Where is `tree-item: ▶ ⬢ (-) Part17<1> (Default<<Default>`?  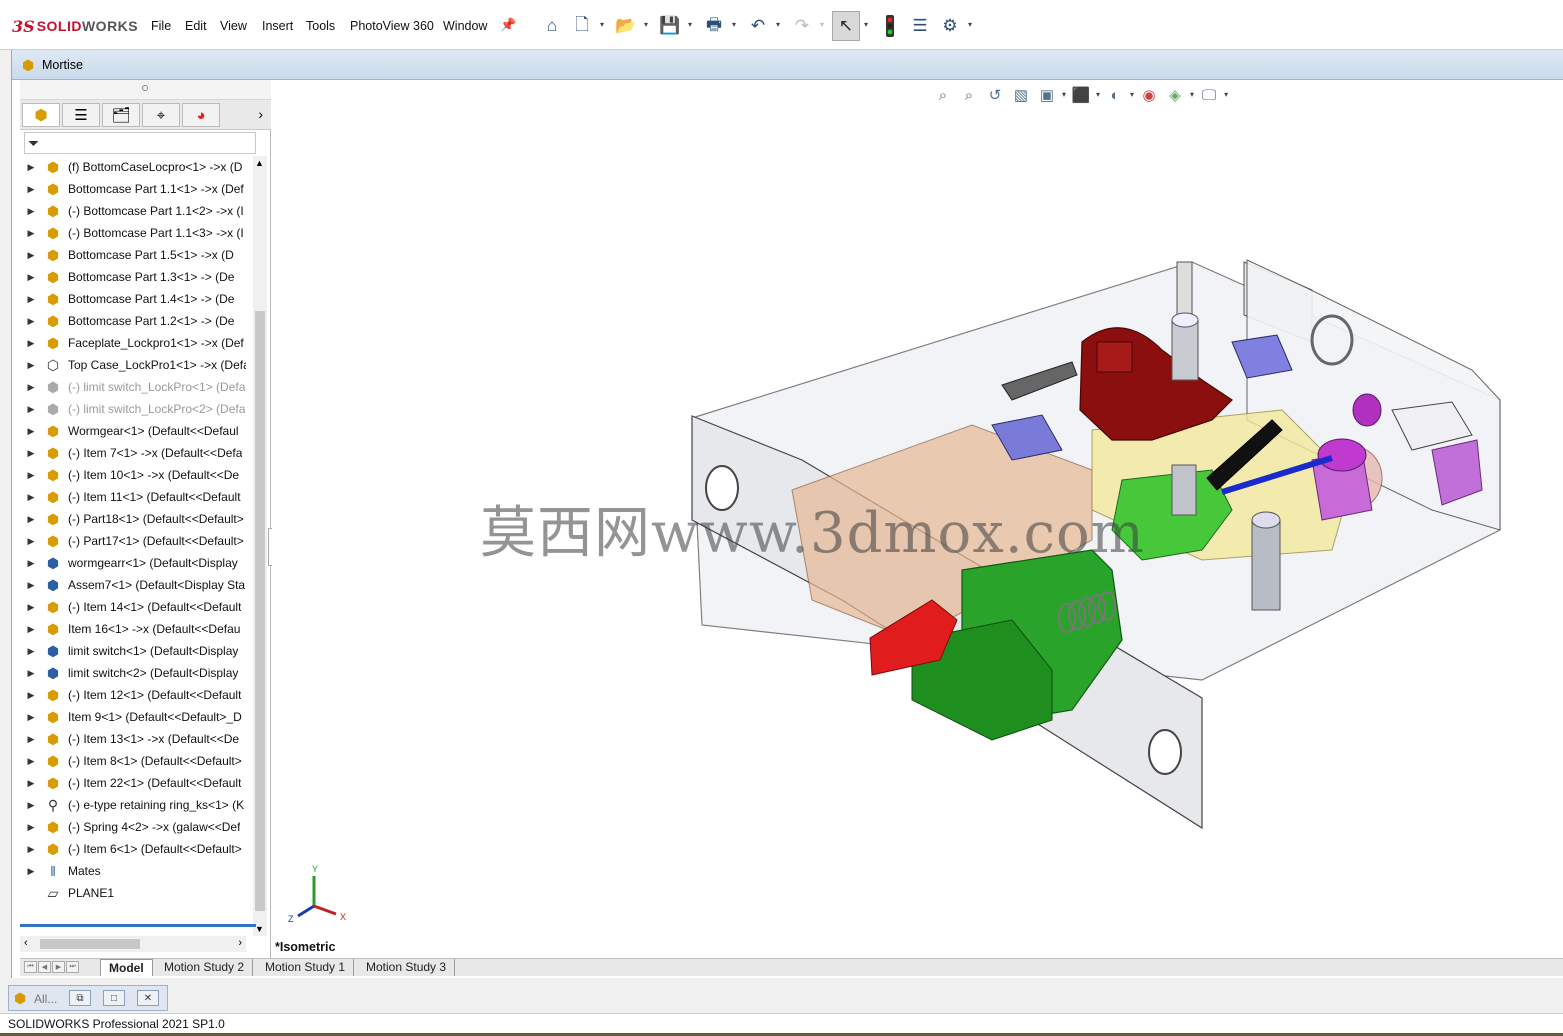 tree-item: ▶ ⬢ (-) Part17<1> (Default<<Default> is located at coordinates (133, 541).